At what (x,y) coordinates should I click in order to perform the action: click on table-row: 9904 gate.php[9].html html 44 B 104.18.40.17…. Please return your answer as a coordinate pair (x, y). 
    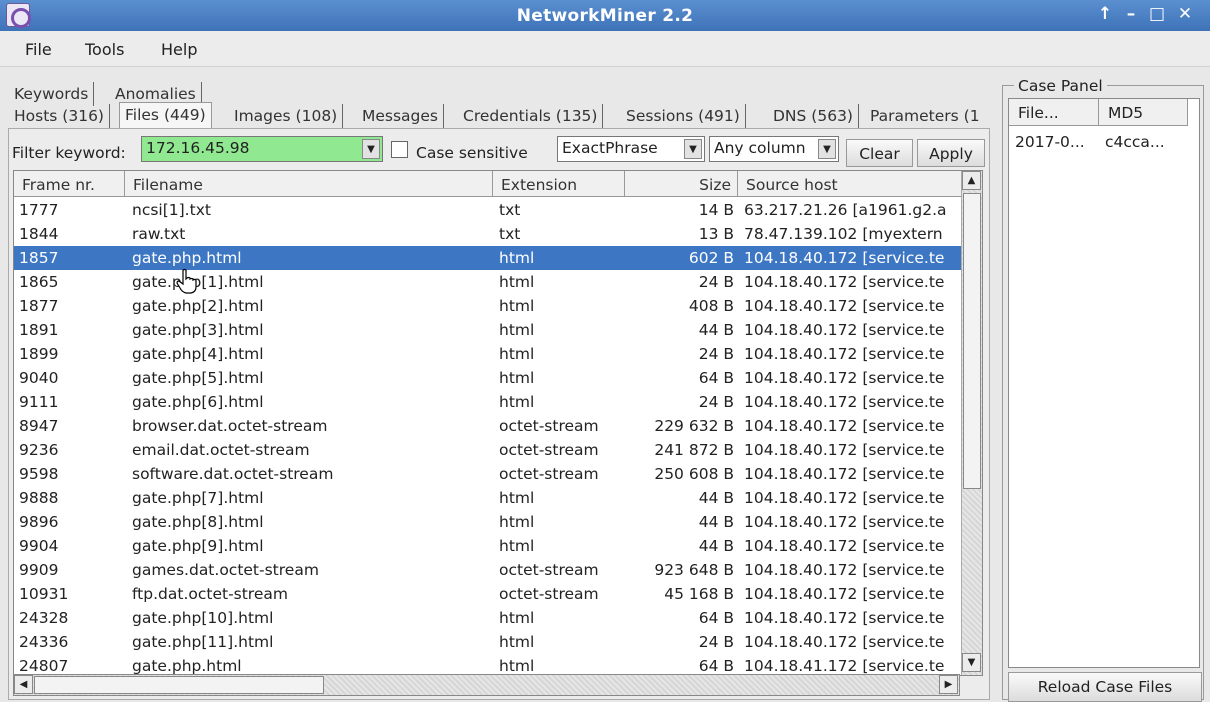
    Looking at the image, I should click on (487, 546).